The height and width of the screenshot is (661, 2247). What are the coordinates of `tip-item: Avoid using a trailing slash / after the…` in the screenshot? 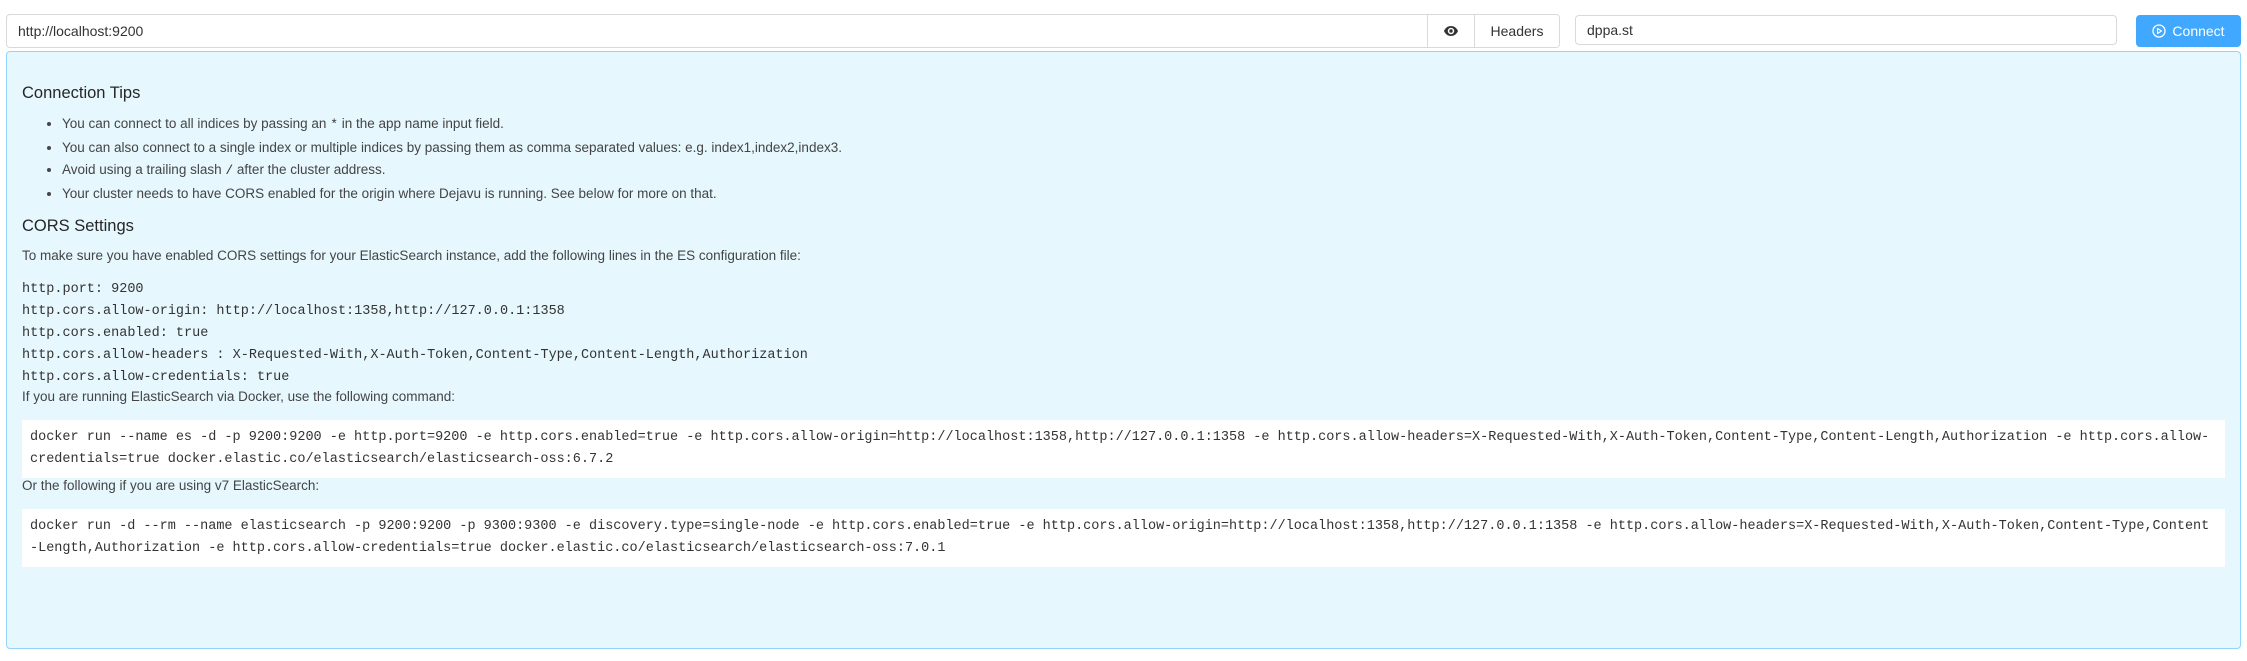 It's located at (1143, 171).